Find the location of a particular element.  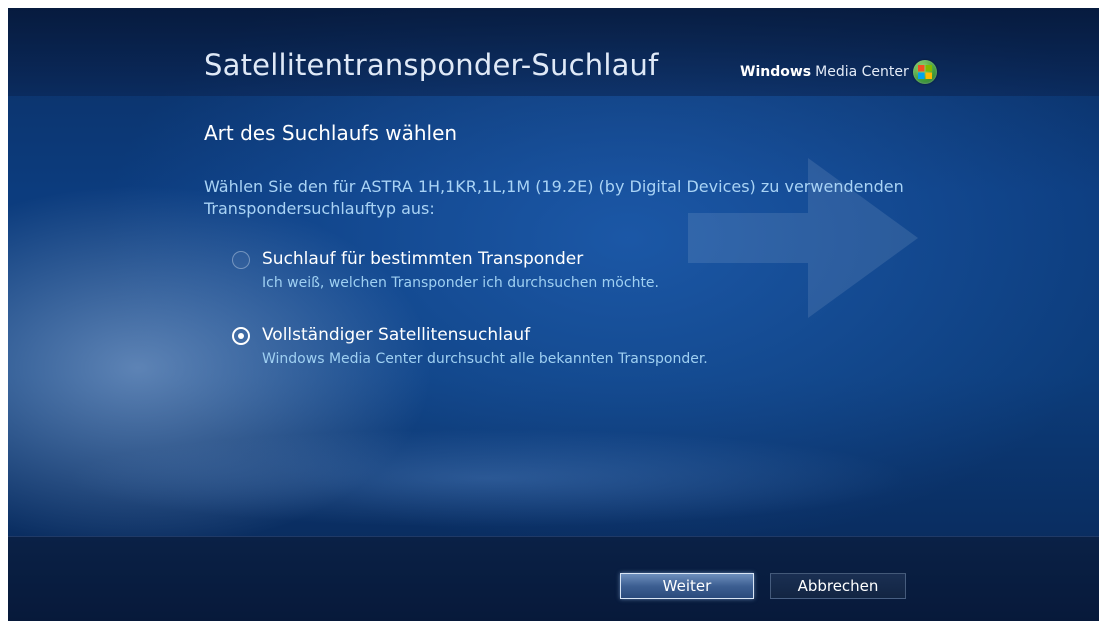

radio-button-selected is located at coordinates (241, 336).